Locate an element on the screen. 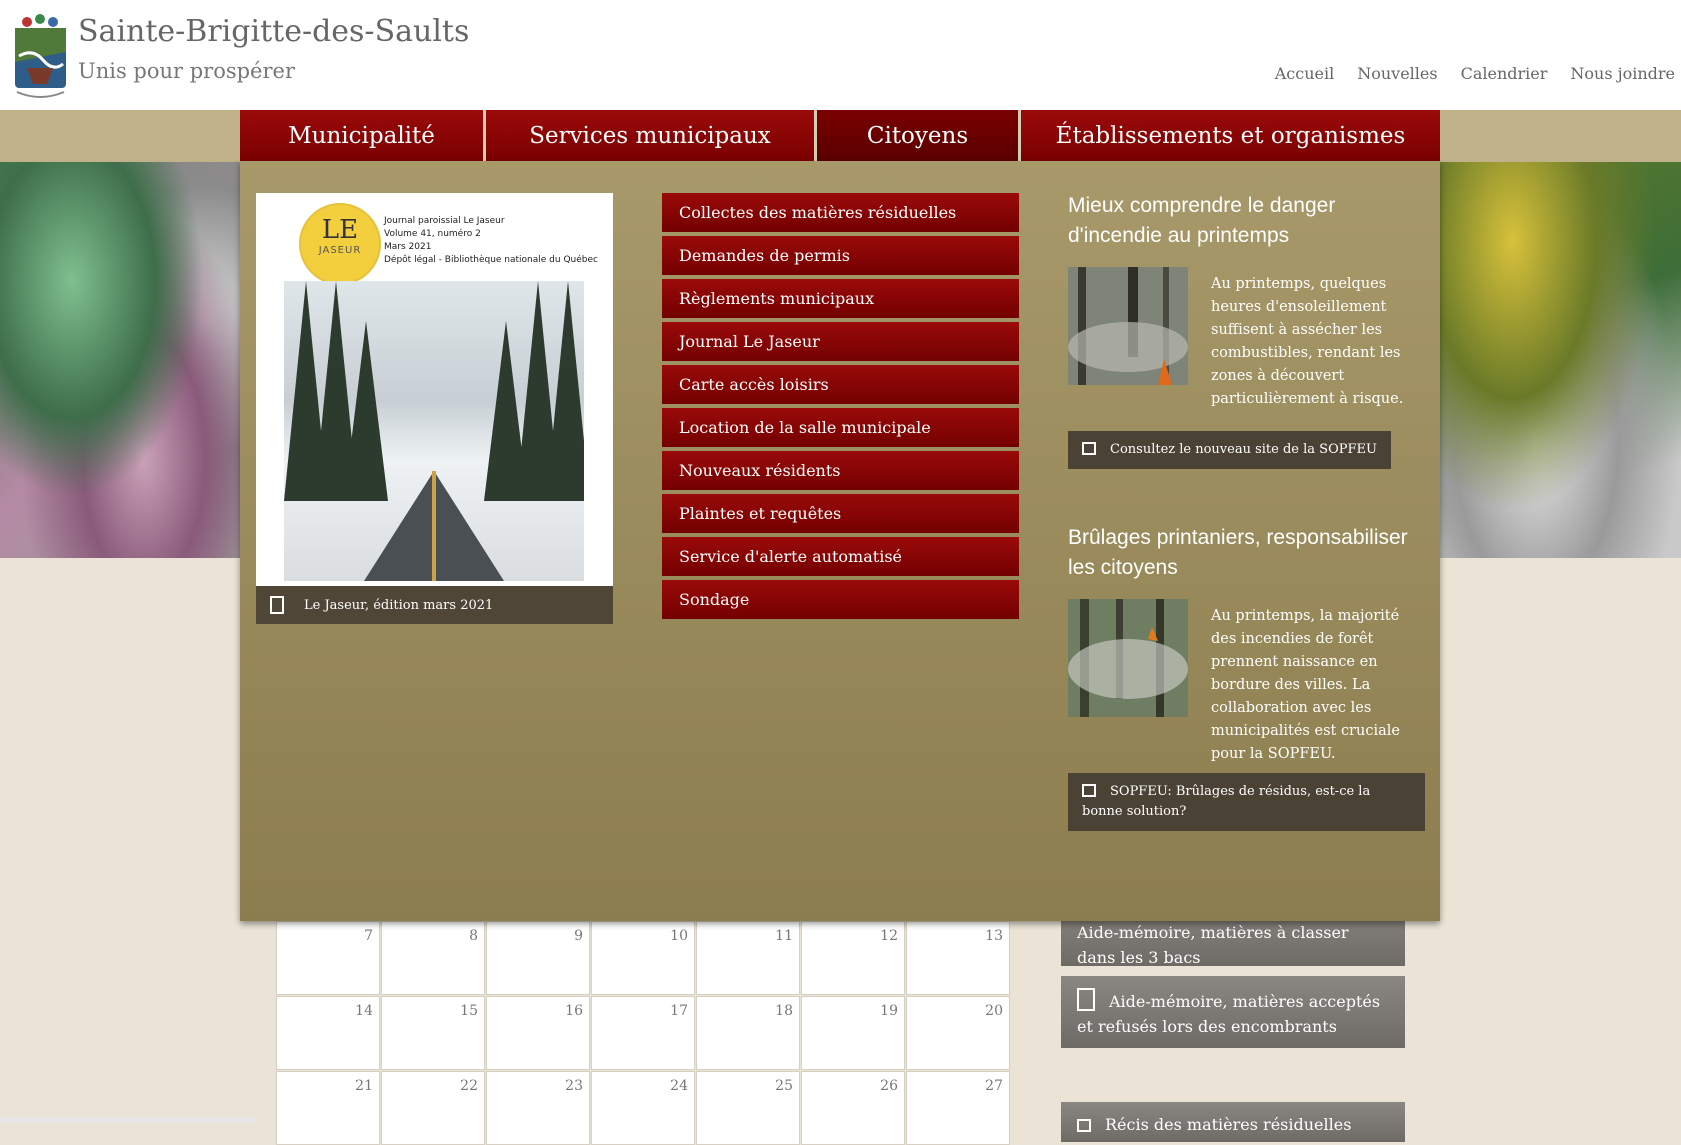  menu-link-journal: Journal Le Jaseur is located at coordinates (840, 341).